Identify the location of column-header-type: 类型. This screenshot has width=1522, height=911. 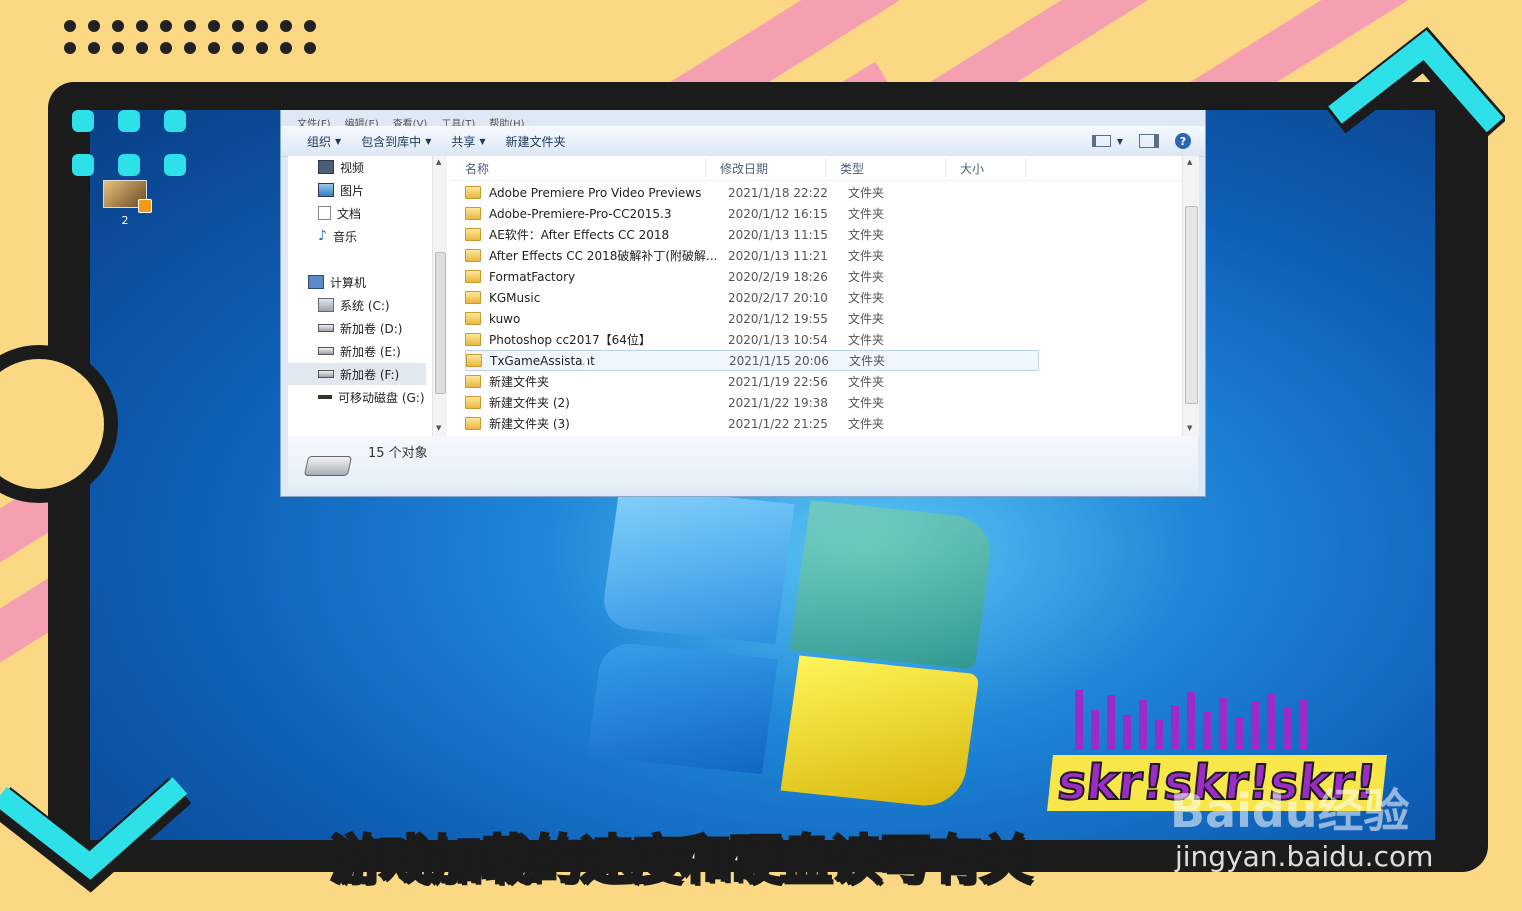
(886, 168).